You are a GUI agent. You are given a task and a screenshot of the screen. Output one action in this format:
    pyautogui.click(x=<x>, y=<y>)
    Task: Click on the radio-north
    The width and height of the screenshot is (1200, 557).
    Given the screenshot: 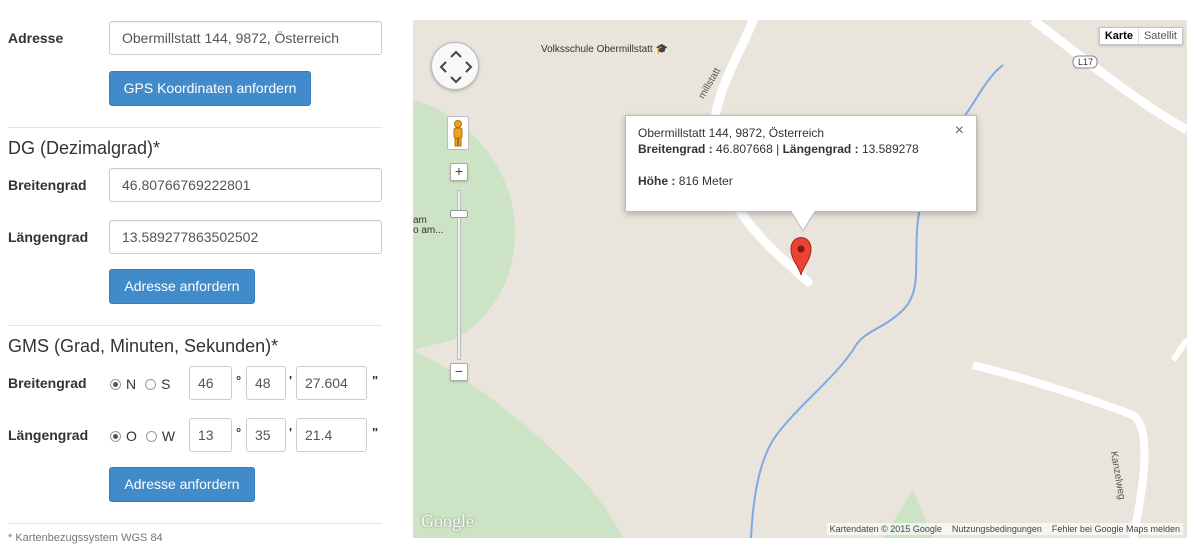 What is the action you would take?
    pyautogui.click(x=115, y=384)
    